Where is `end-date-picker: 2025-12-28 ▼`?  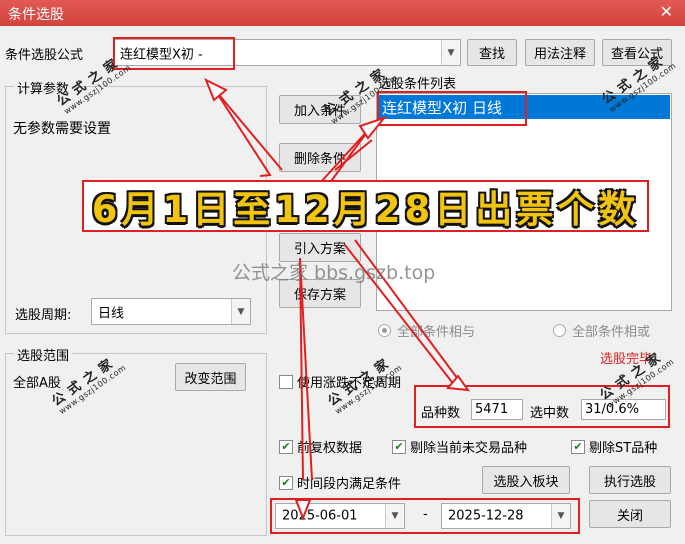
end-date-picker: 2025-12-28 ▼ is located at coordinates (506, 516).